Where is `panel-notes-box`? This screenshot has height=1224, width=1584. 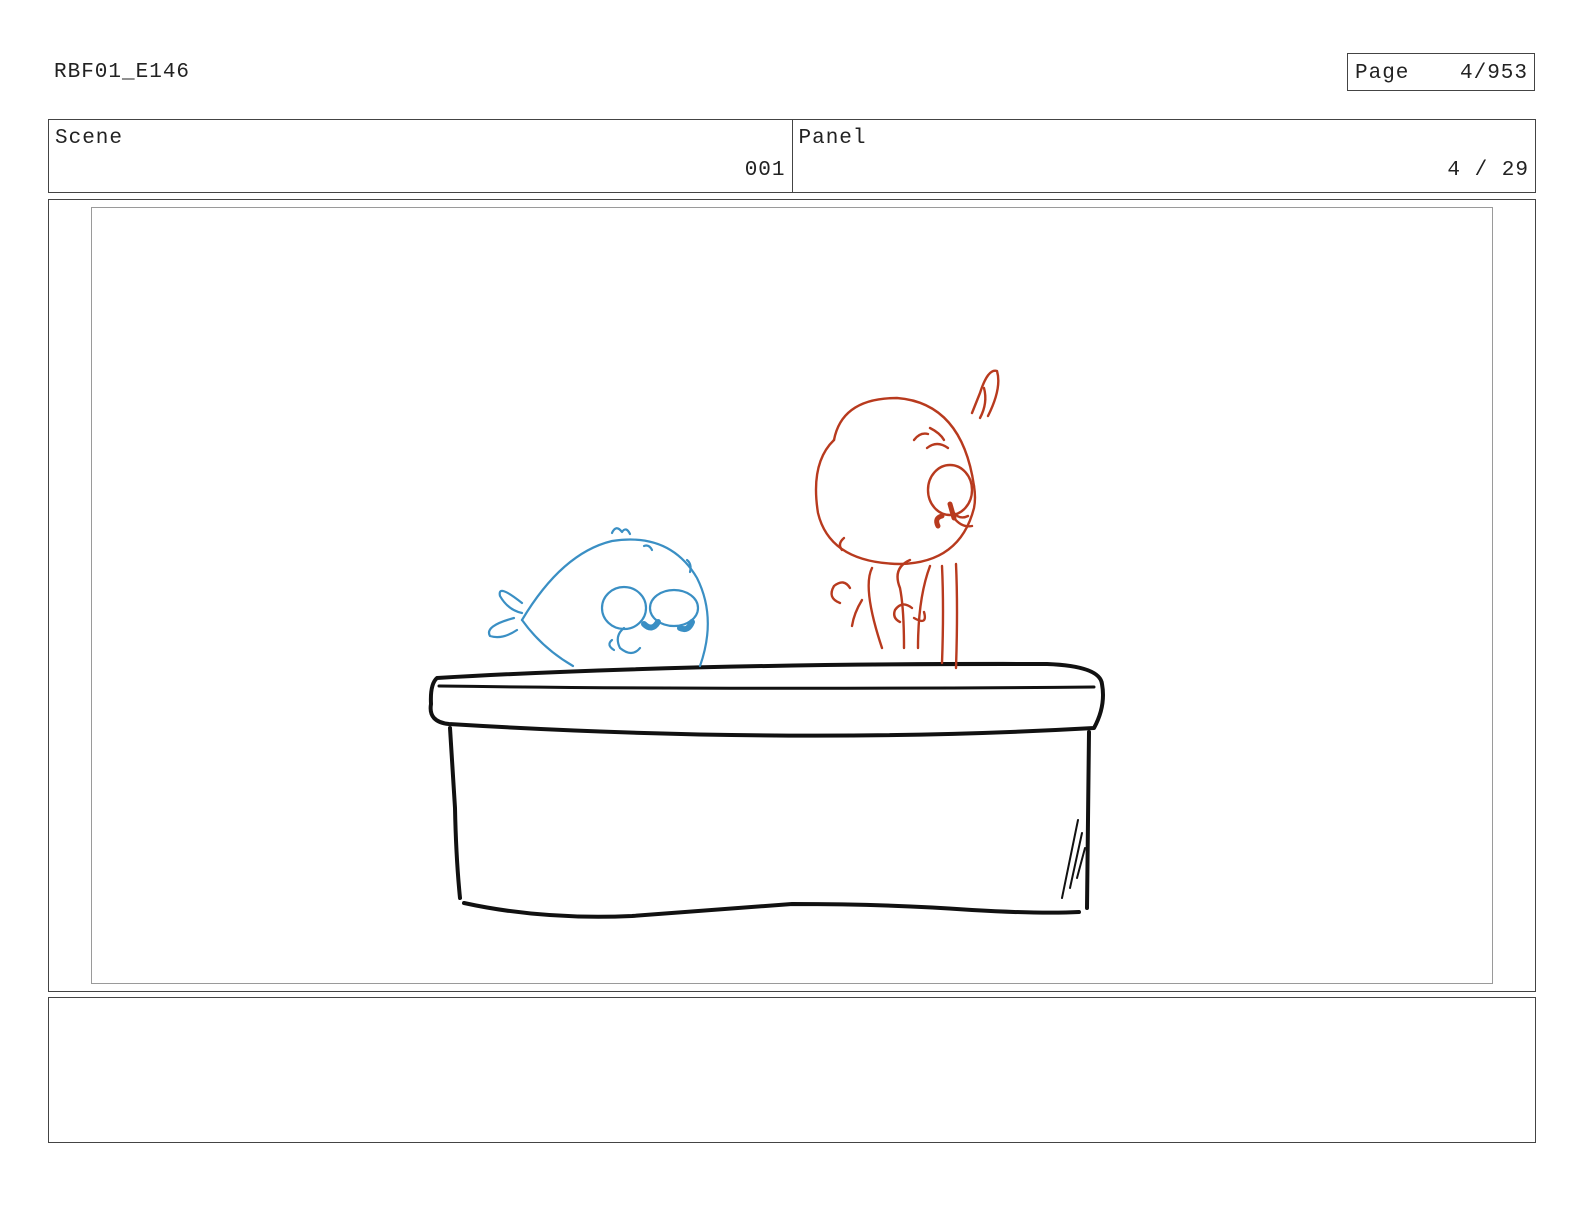
panel-notes-box is located at coordinates (792, 1070).